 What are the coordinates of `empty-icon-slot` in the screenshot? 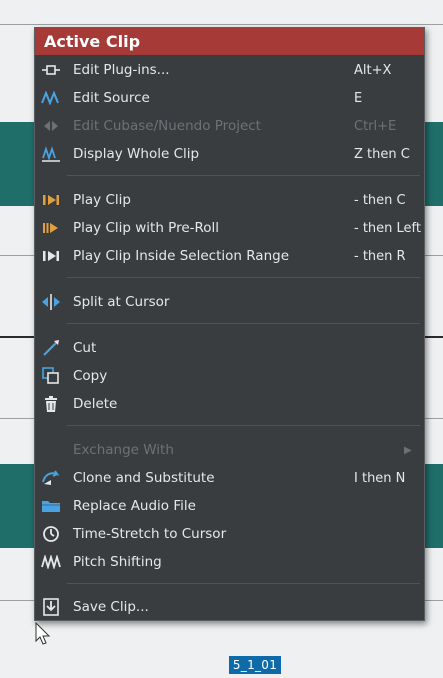 It's located at (51, 450).